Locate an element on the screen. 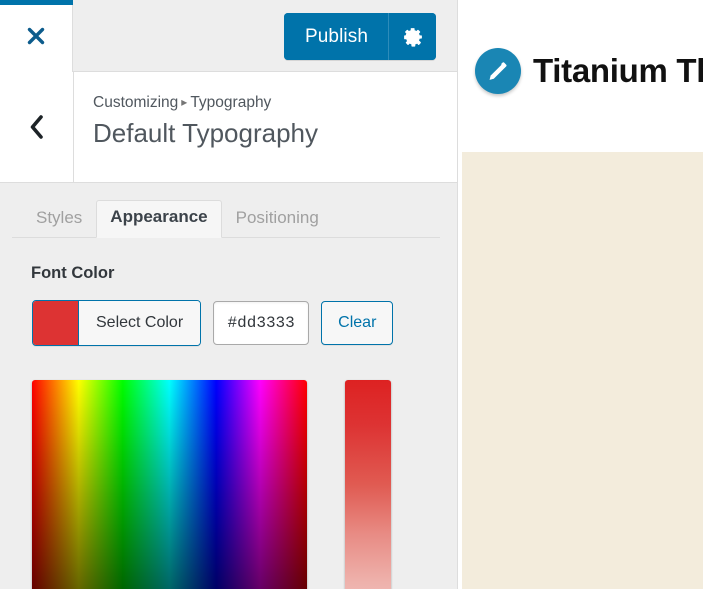 This screenshot has height=589, width=703. tab-styles: Styles is located at coordinates (59, 219).